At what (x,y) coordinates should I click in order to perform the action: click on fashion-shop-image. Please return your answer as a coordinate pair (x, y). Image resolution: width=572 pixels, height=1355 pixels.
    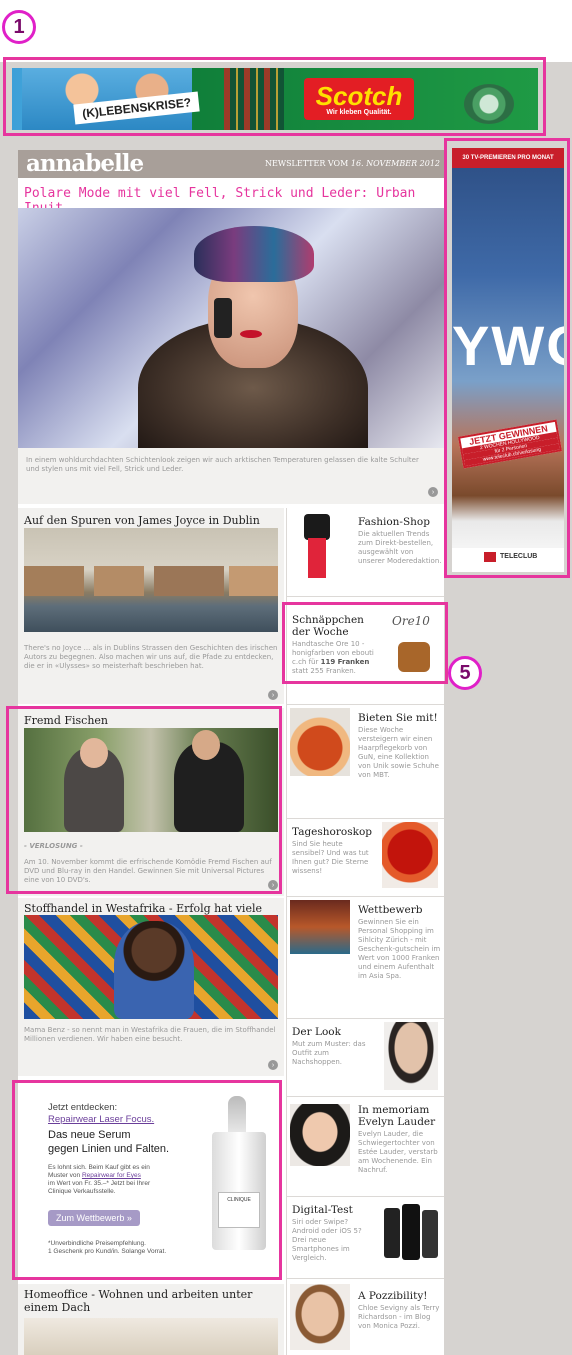
    Looking at the image, I should click on (317, 546).